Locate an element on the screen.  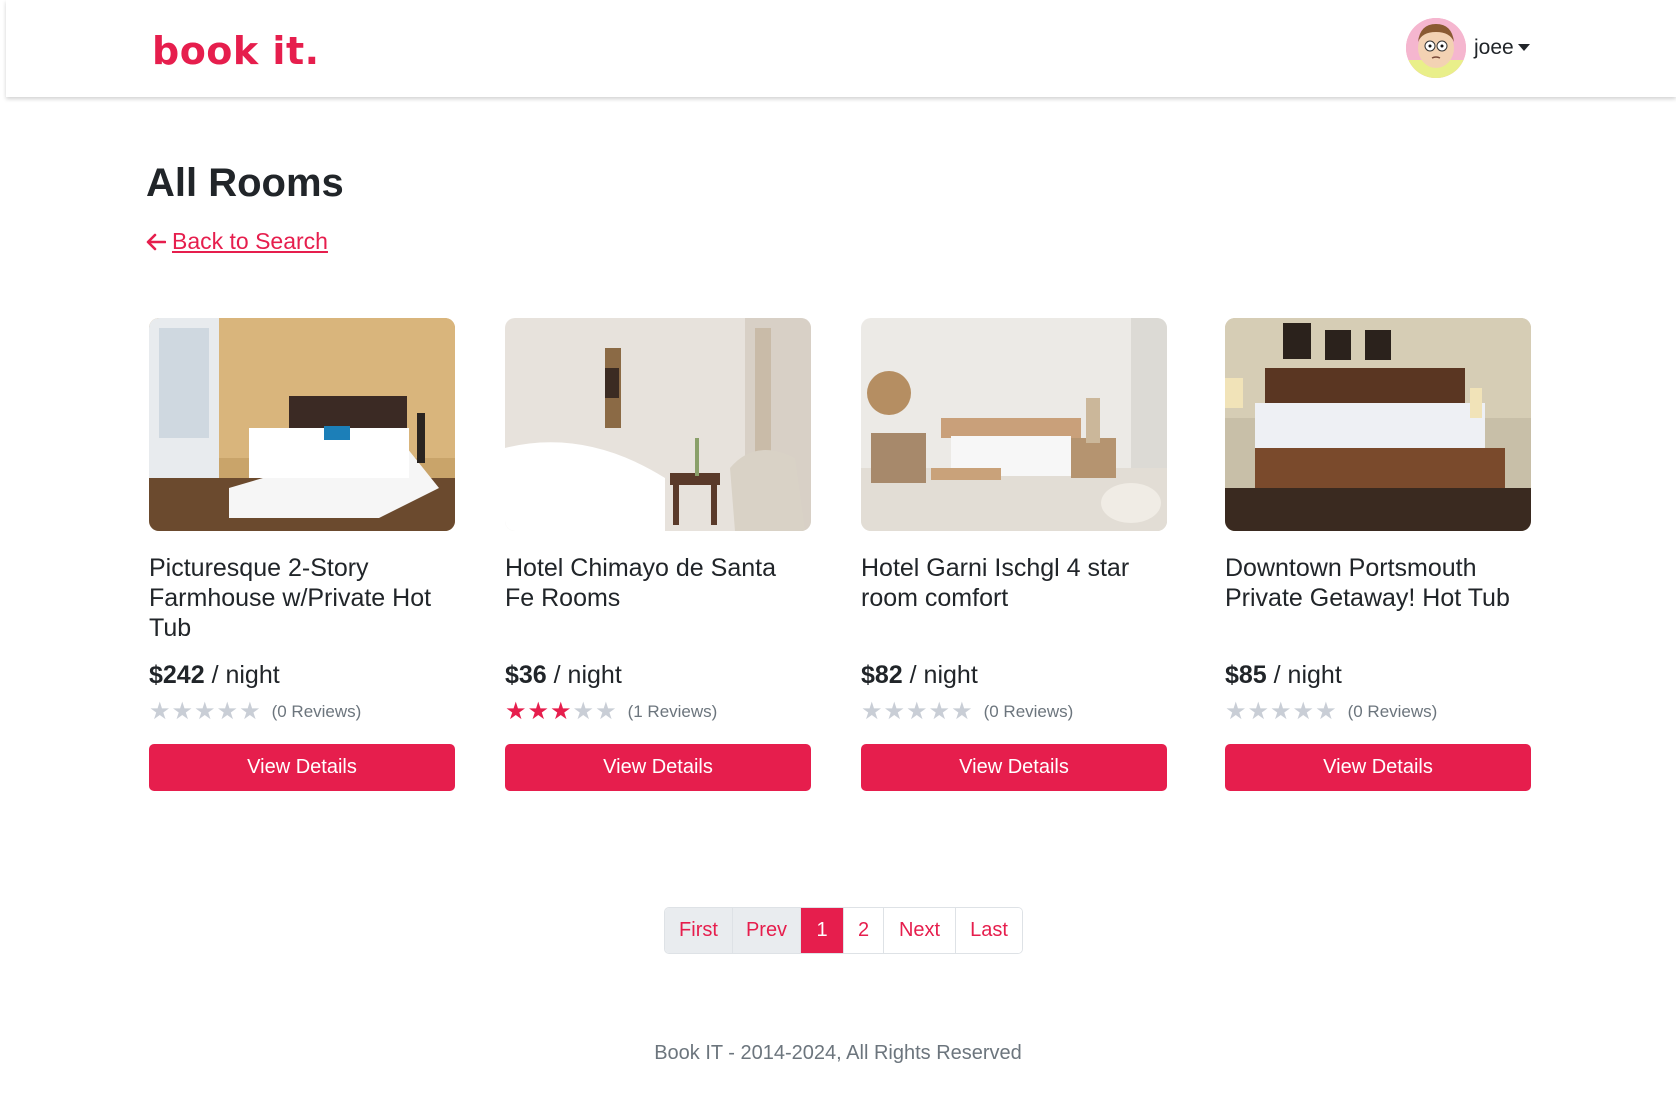
back-link-label: Back to Search is located at coordinates (250, 241).